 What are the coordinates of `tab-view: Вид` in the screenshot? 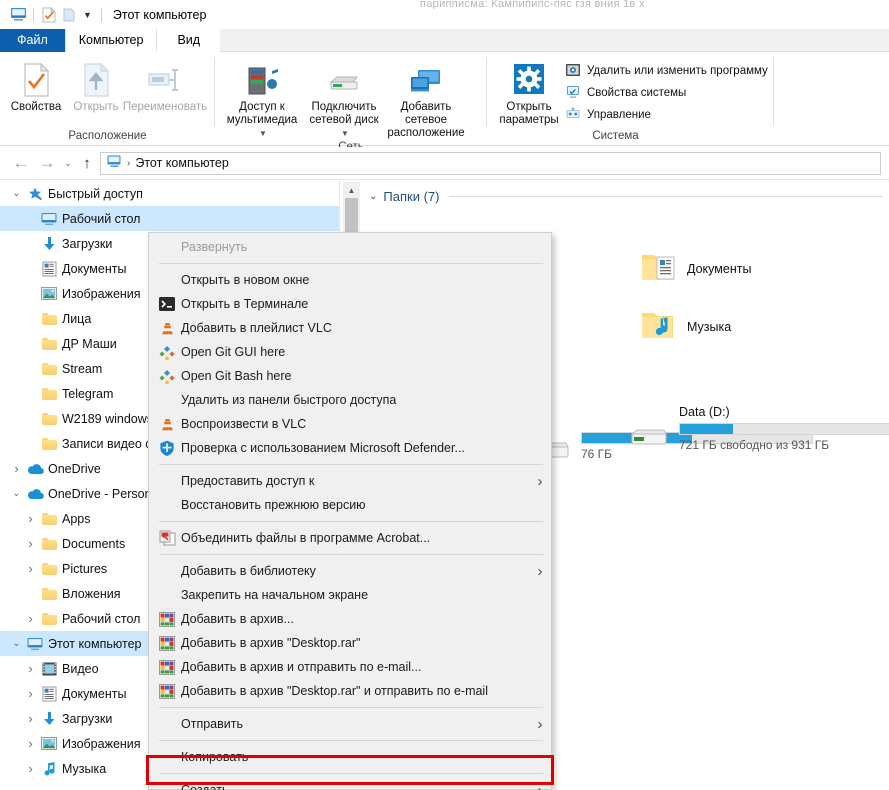 It's located at (189, 40).